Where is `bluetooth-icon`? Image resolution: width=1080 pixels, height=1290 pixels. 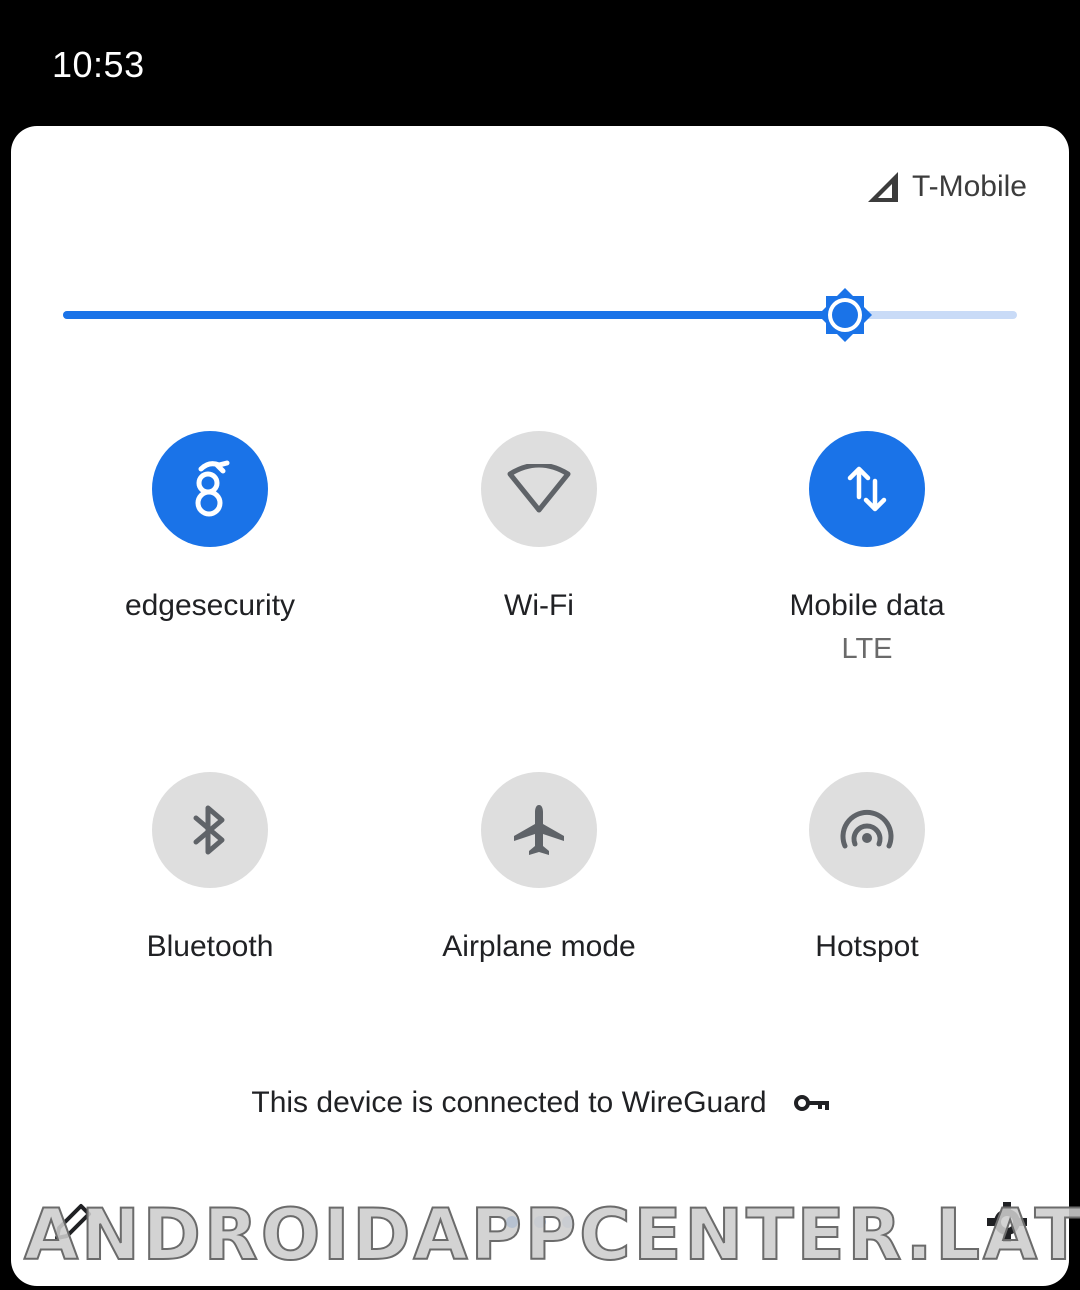
bluetooth-icon is located at coordinates (209, 830).